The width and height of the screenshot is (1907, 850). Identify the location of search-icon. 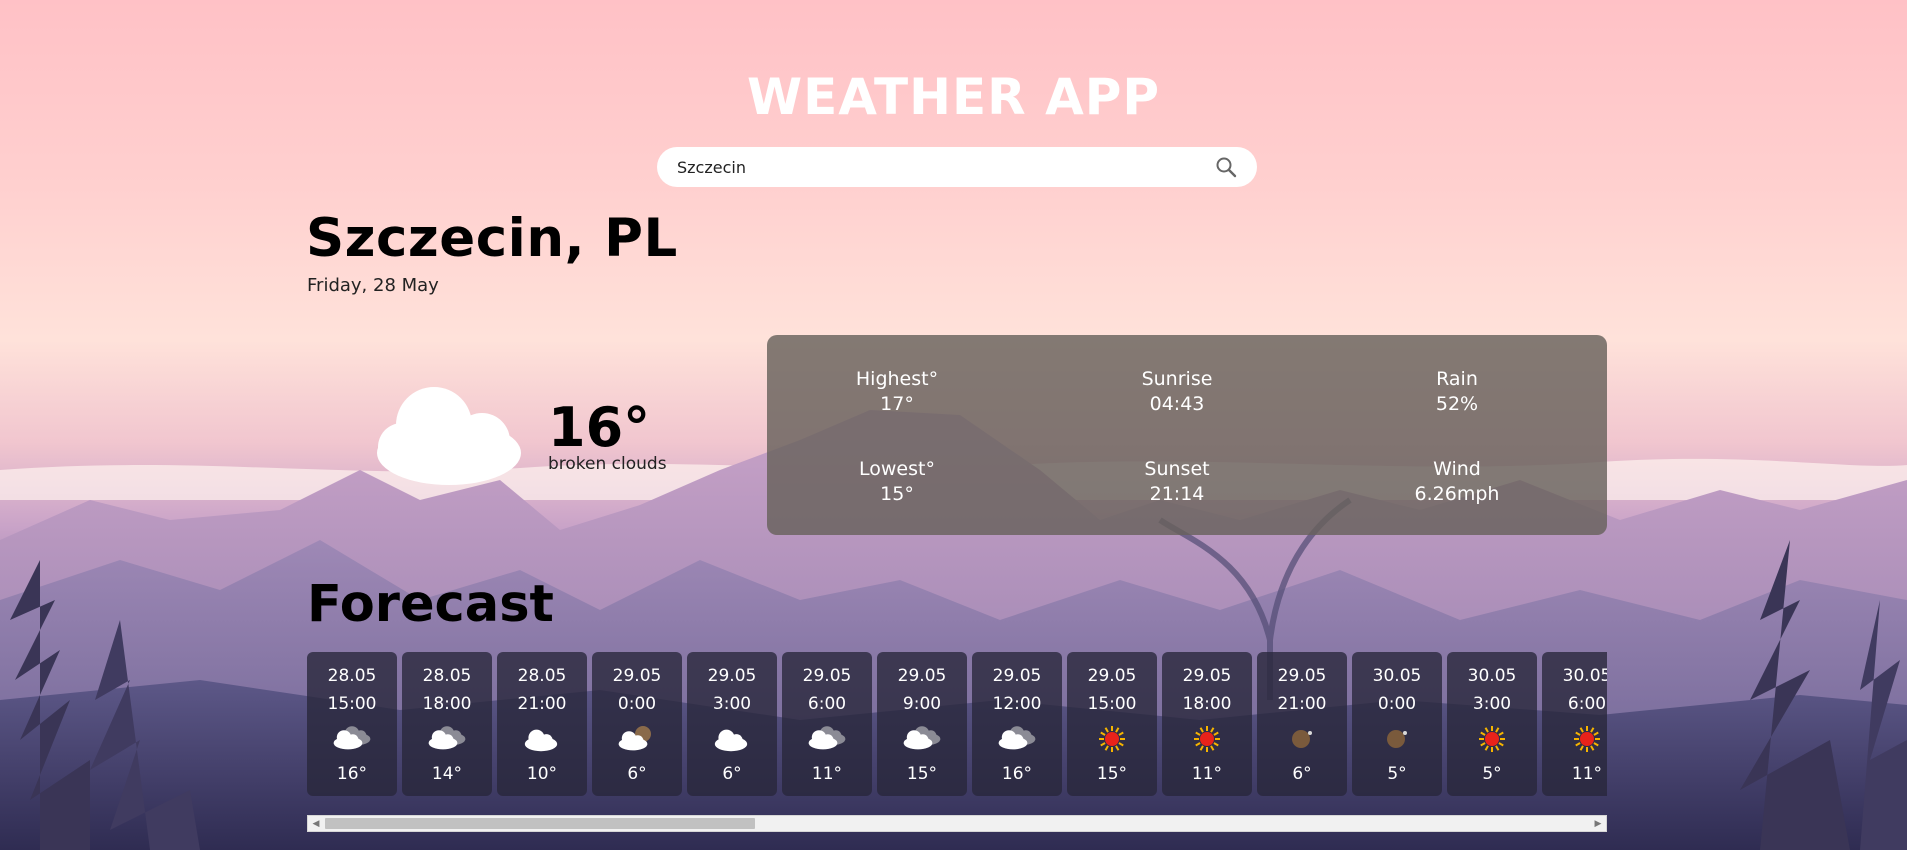
(1226, 167).